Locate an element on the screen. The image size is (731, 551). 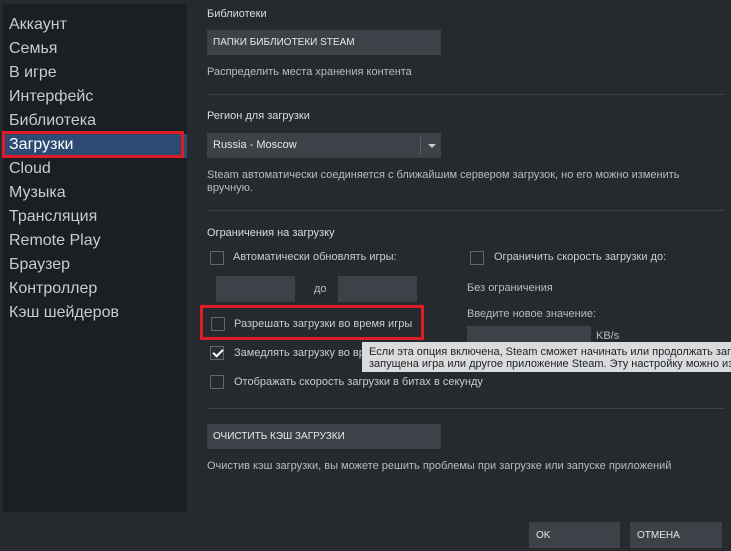
sidebar-item-controller: Контроллер is located at coordinates (53, 289).